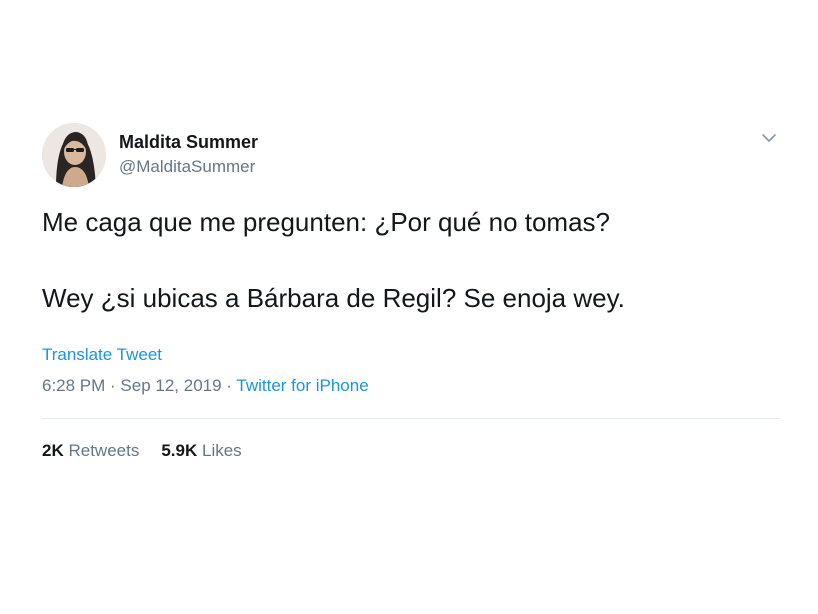 This screenshot has width=818, height=614. Describe the element at coordinates (411, 418) in the screenshot. I see `divider` at that location.